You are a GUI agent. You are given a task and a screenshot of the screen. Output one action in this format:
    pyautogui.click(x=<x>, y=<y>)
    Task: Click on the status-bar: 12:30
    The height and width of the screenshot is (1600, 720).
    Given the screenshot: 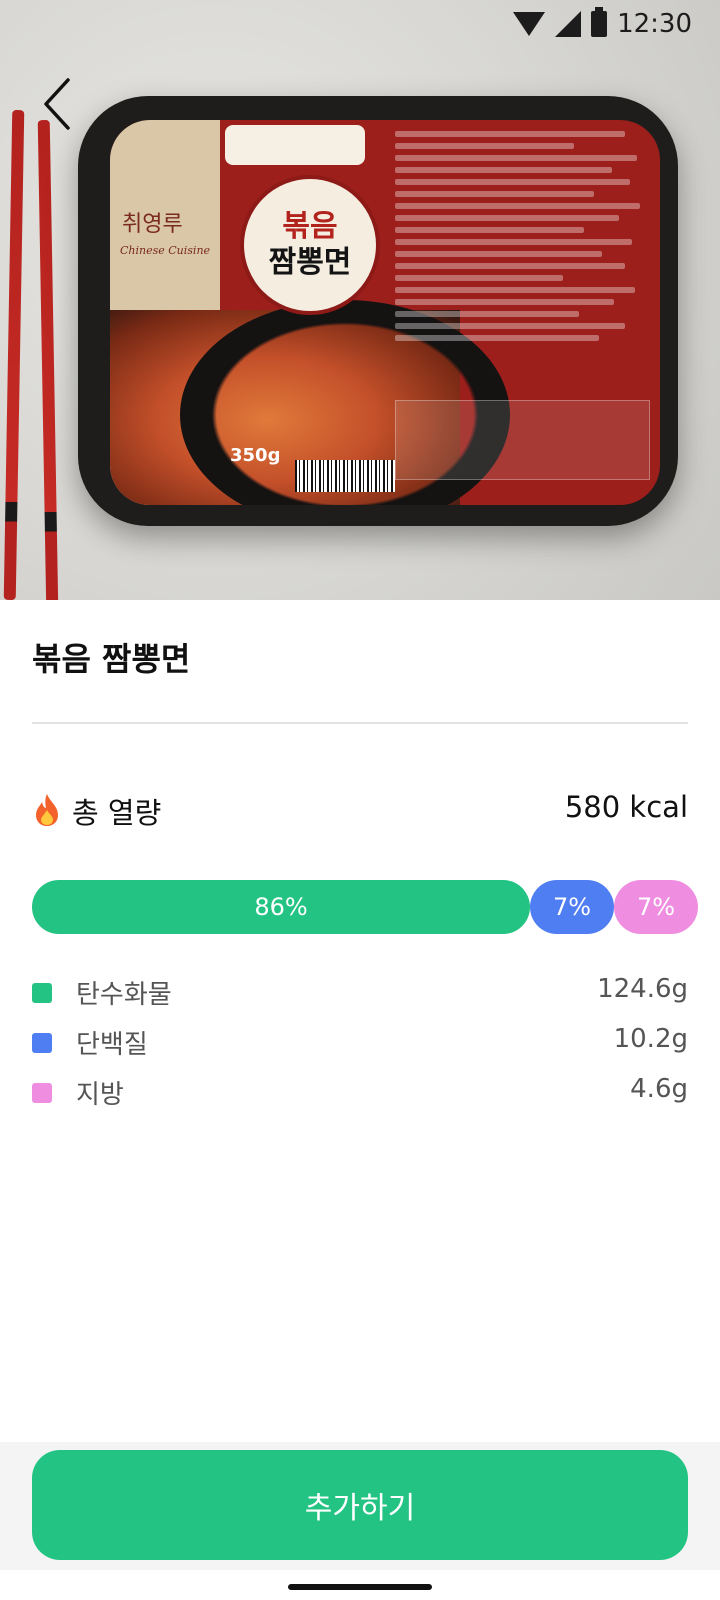 What is the action you would take?
    pyautogui.click(x=616, y=24)
    